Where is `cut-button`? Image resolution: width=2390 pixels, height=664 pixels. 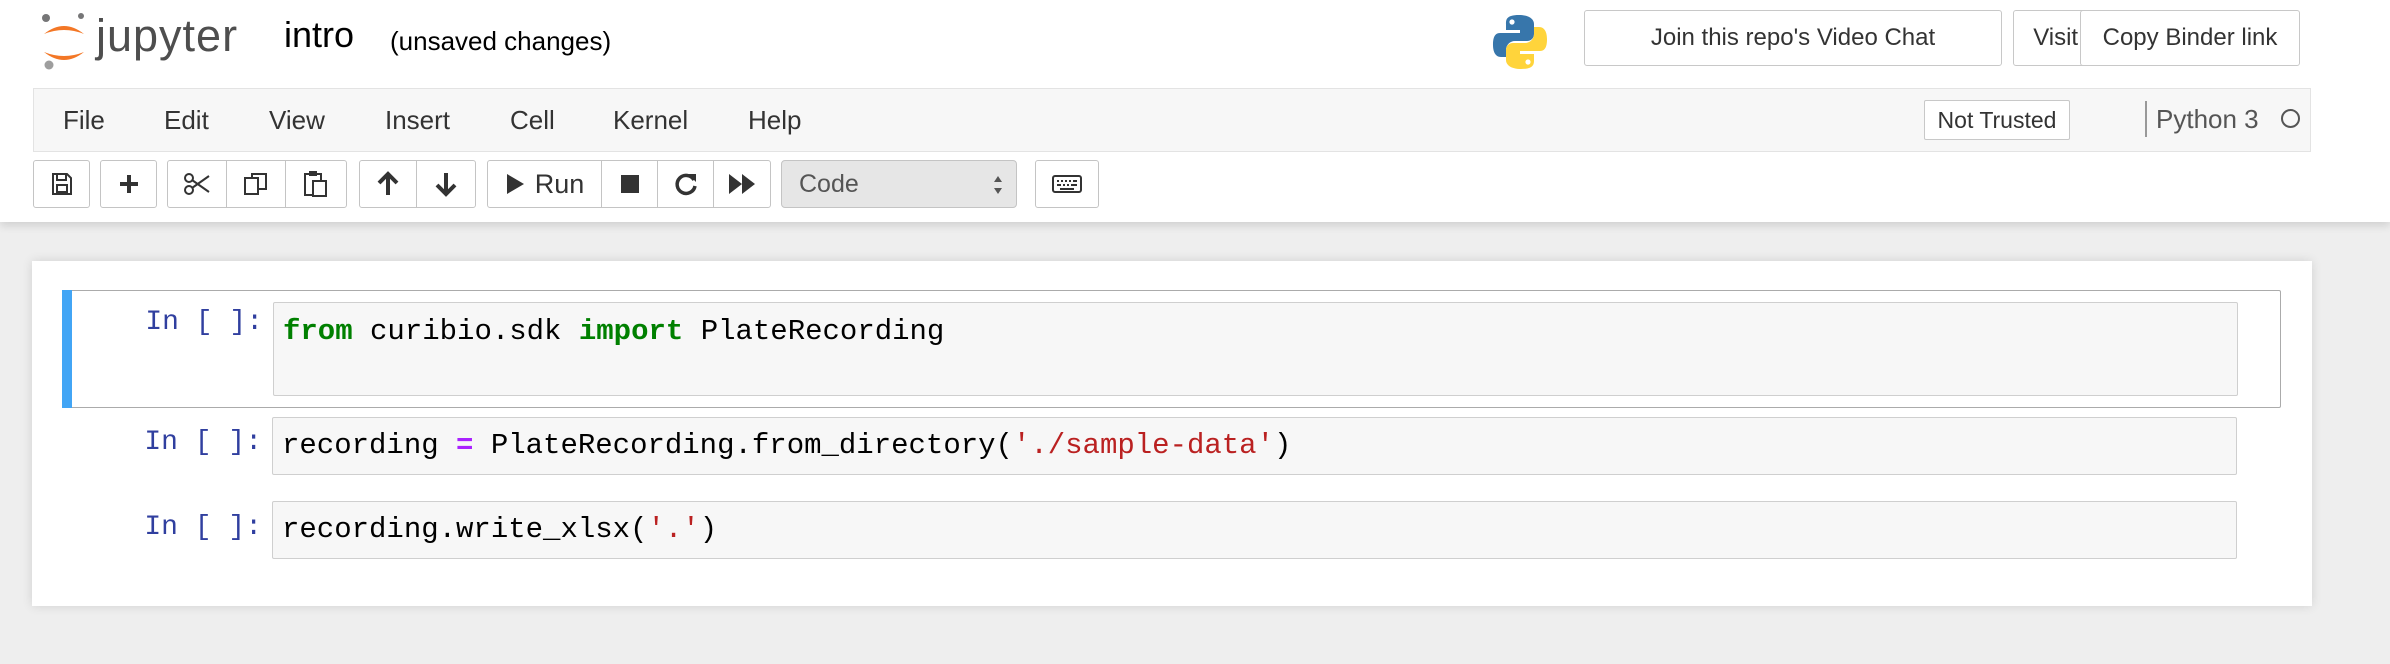
cut-button is located at coordinates (197, 184).